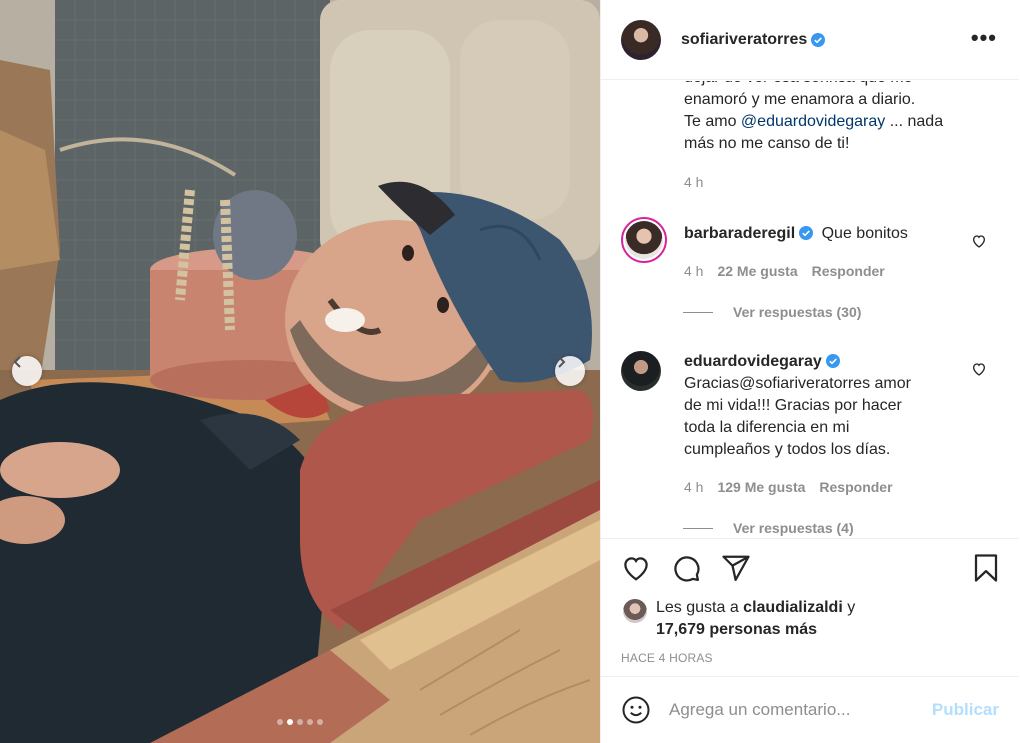  I want to click on view-replies-button: Ver respuestas (30), so click(772, 312).